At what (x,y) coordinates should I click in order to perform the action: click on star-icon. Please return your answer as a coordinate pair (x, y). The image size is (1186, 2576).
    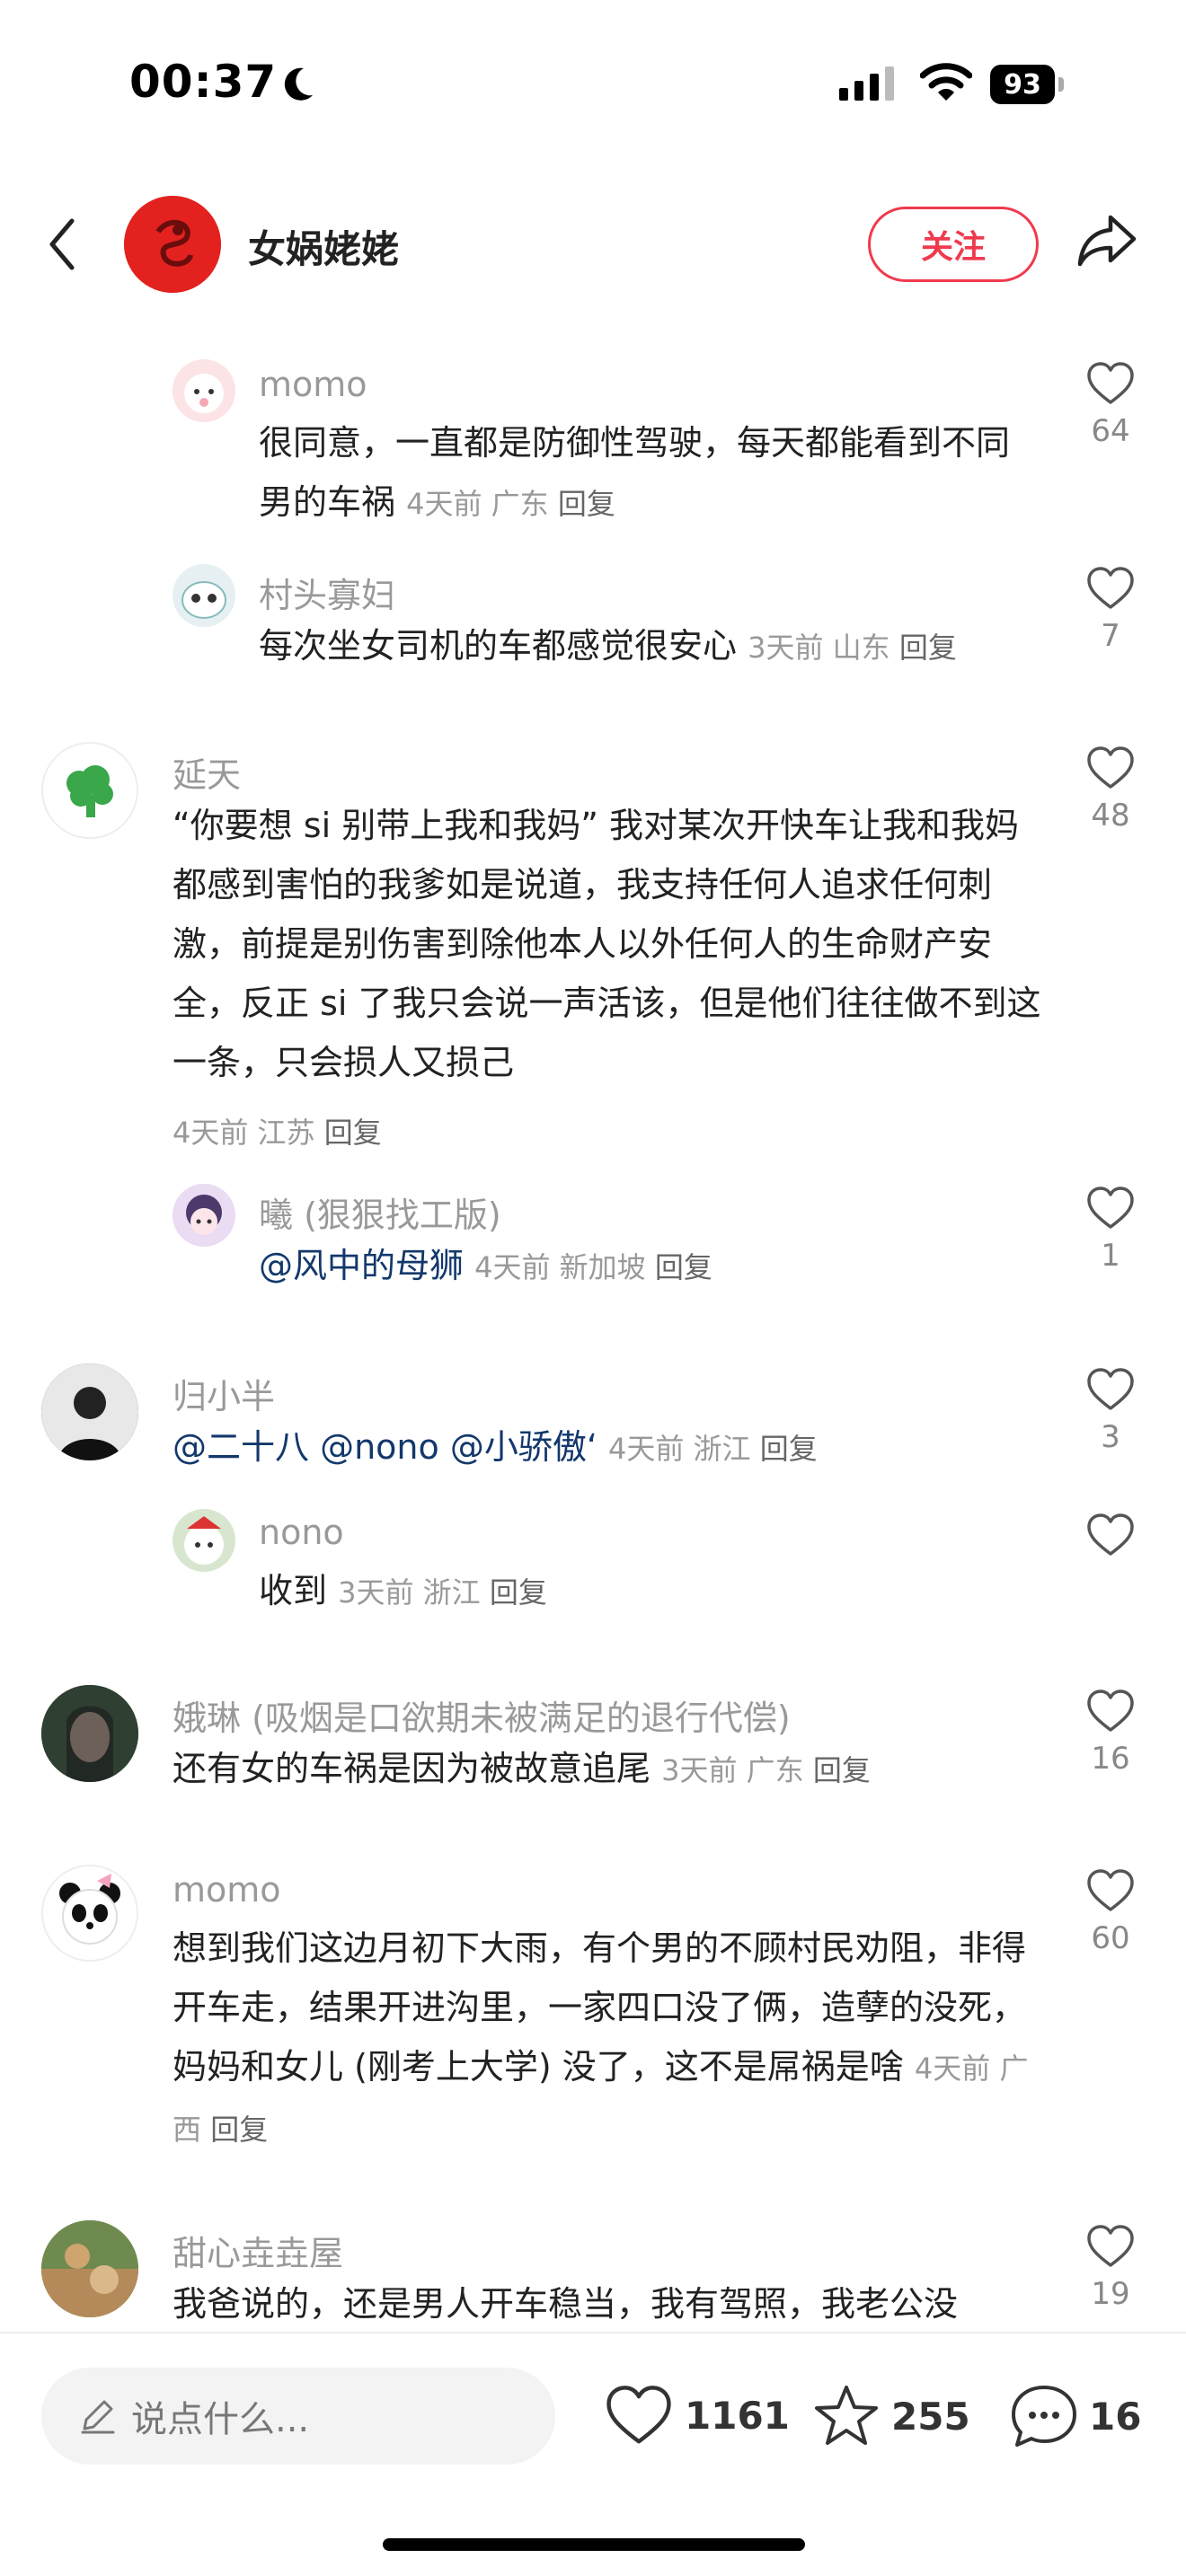
    Looking at the image, I should click on (846, 2415).